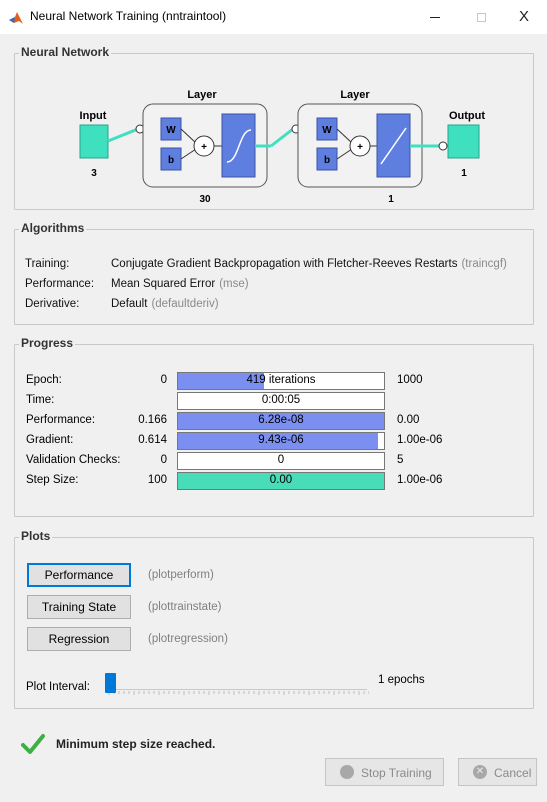 The height and width of the screenshot is (802, 547). Describe the element at coordinates (152, 420) in the screenshot. I see `progress-min: 0.166` at that location.